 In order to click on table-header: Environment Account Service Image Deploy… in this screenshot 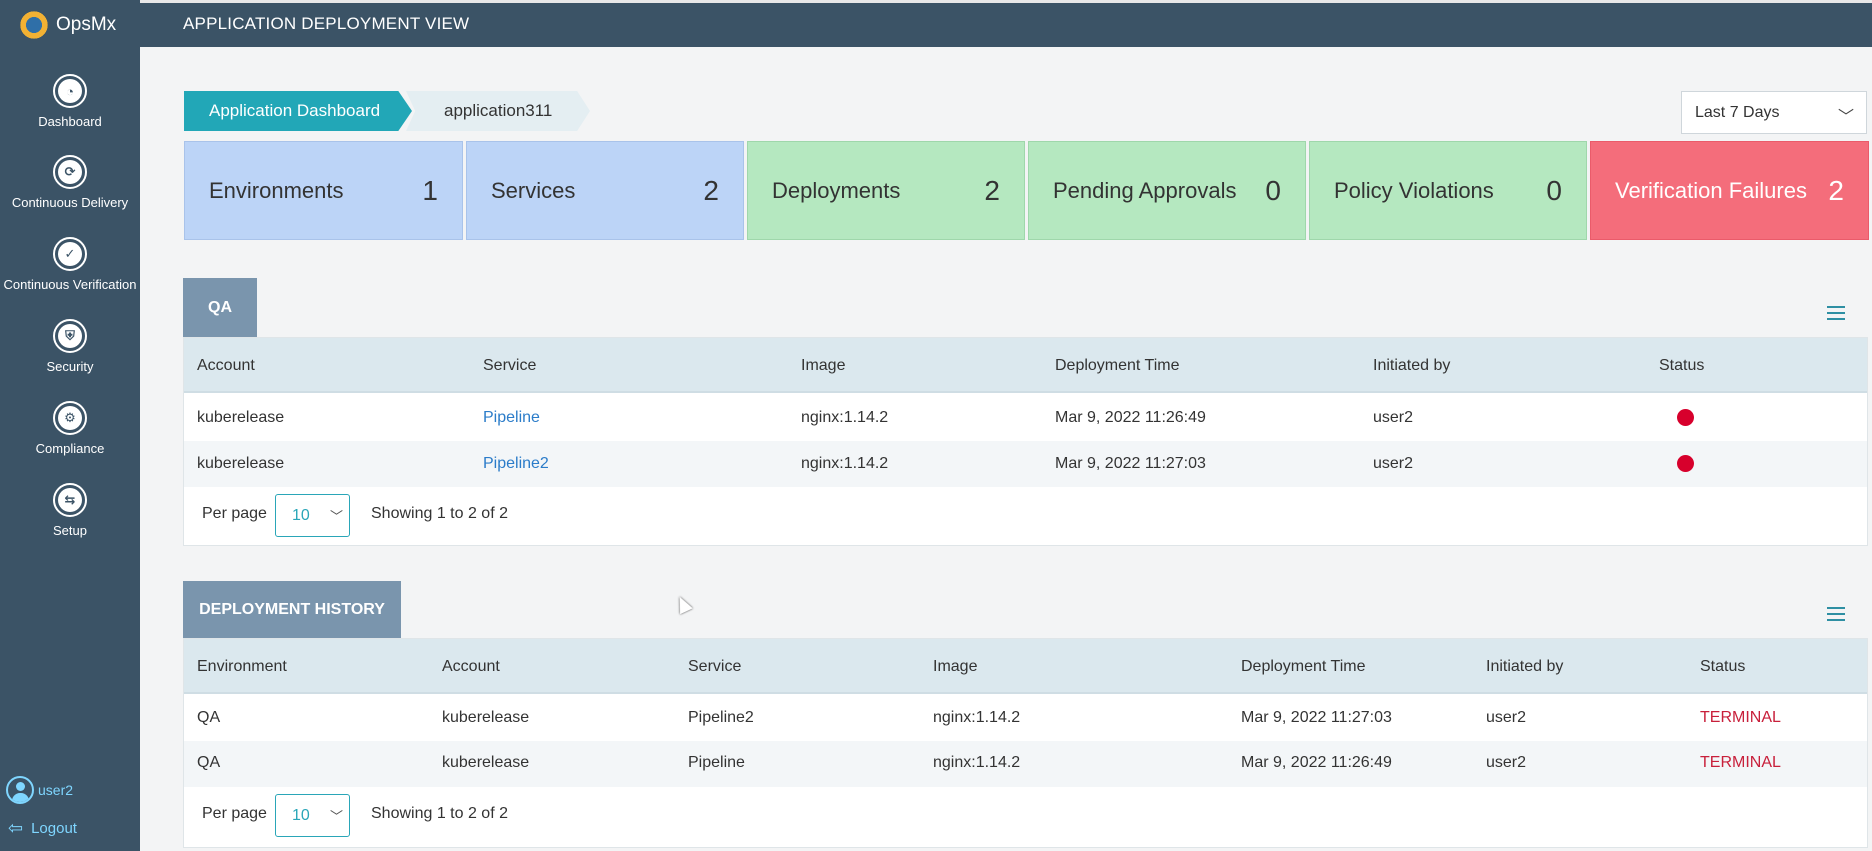, I will do `click(1025, 666)`.